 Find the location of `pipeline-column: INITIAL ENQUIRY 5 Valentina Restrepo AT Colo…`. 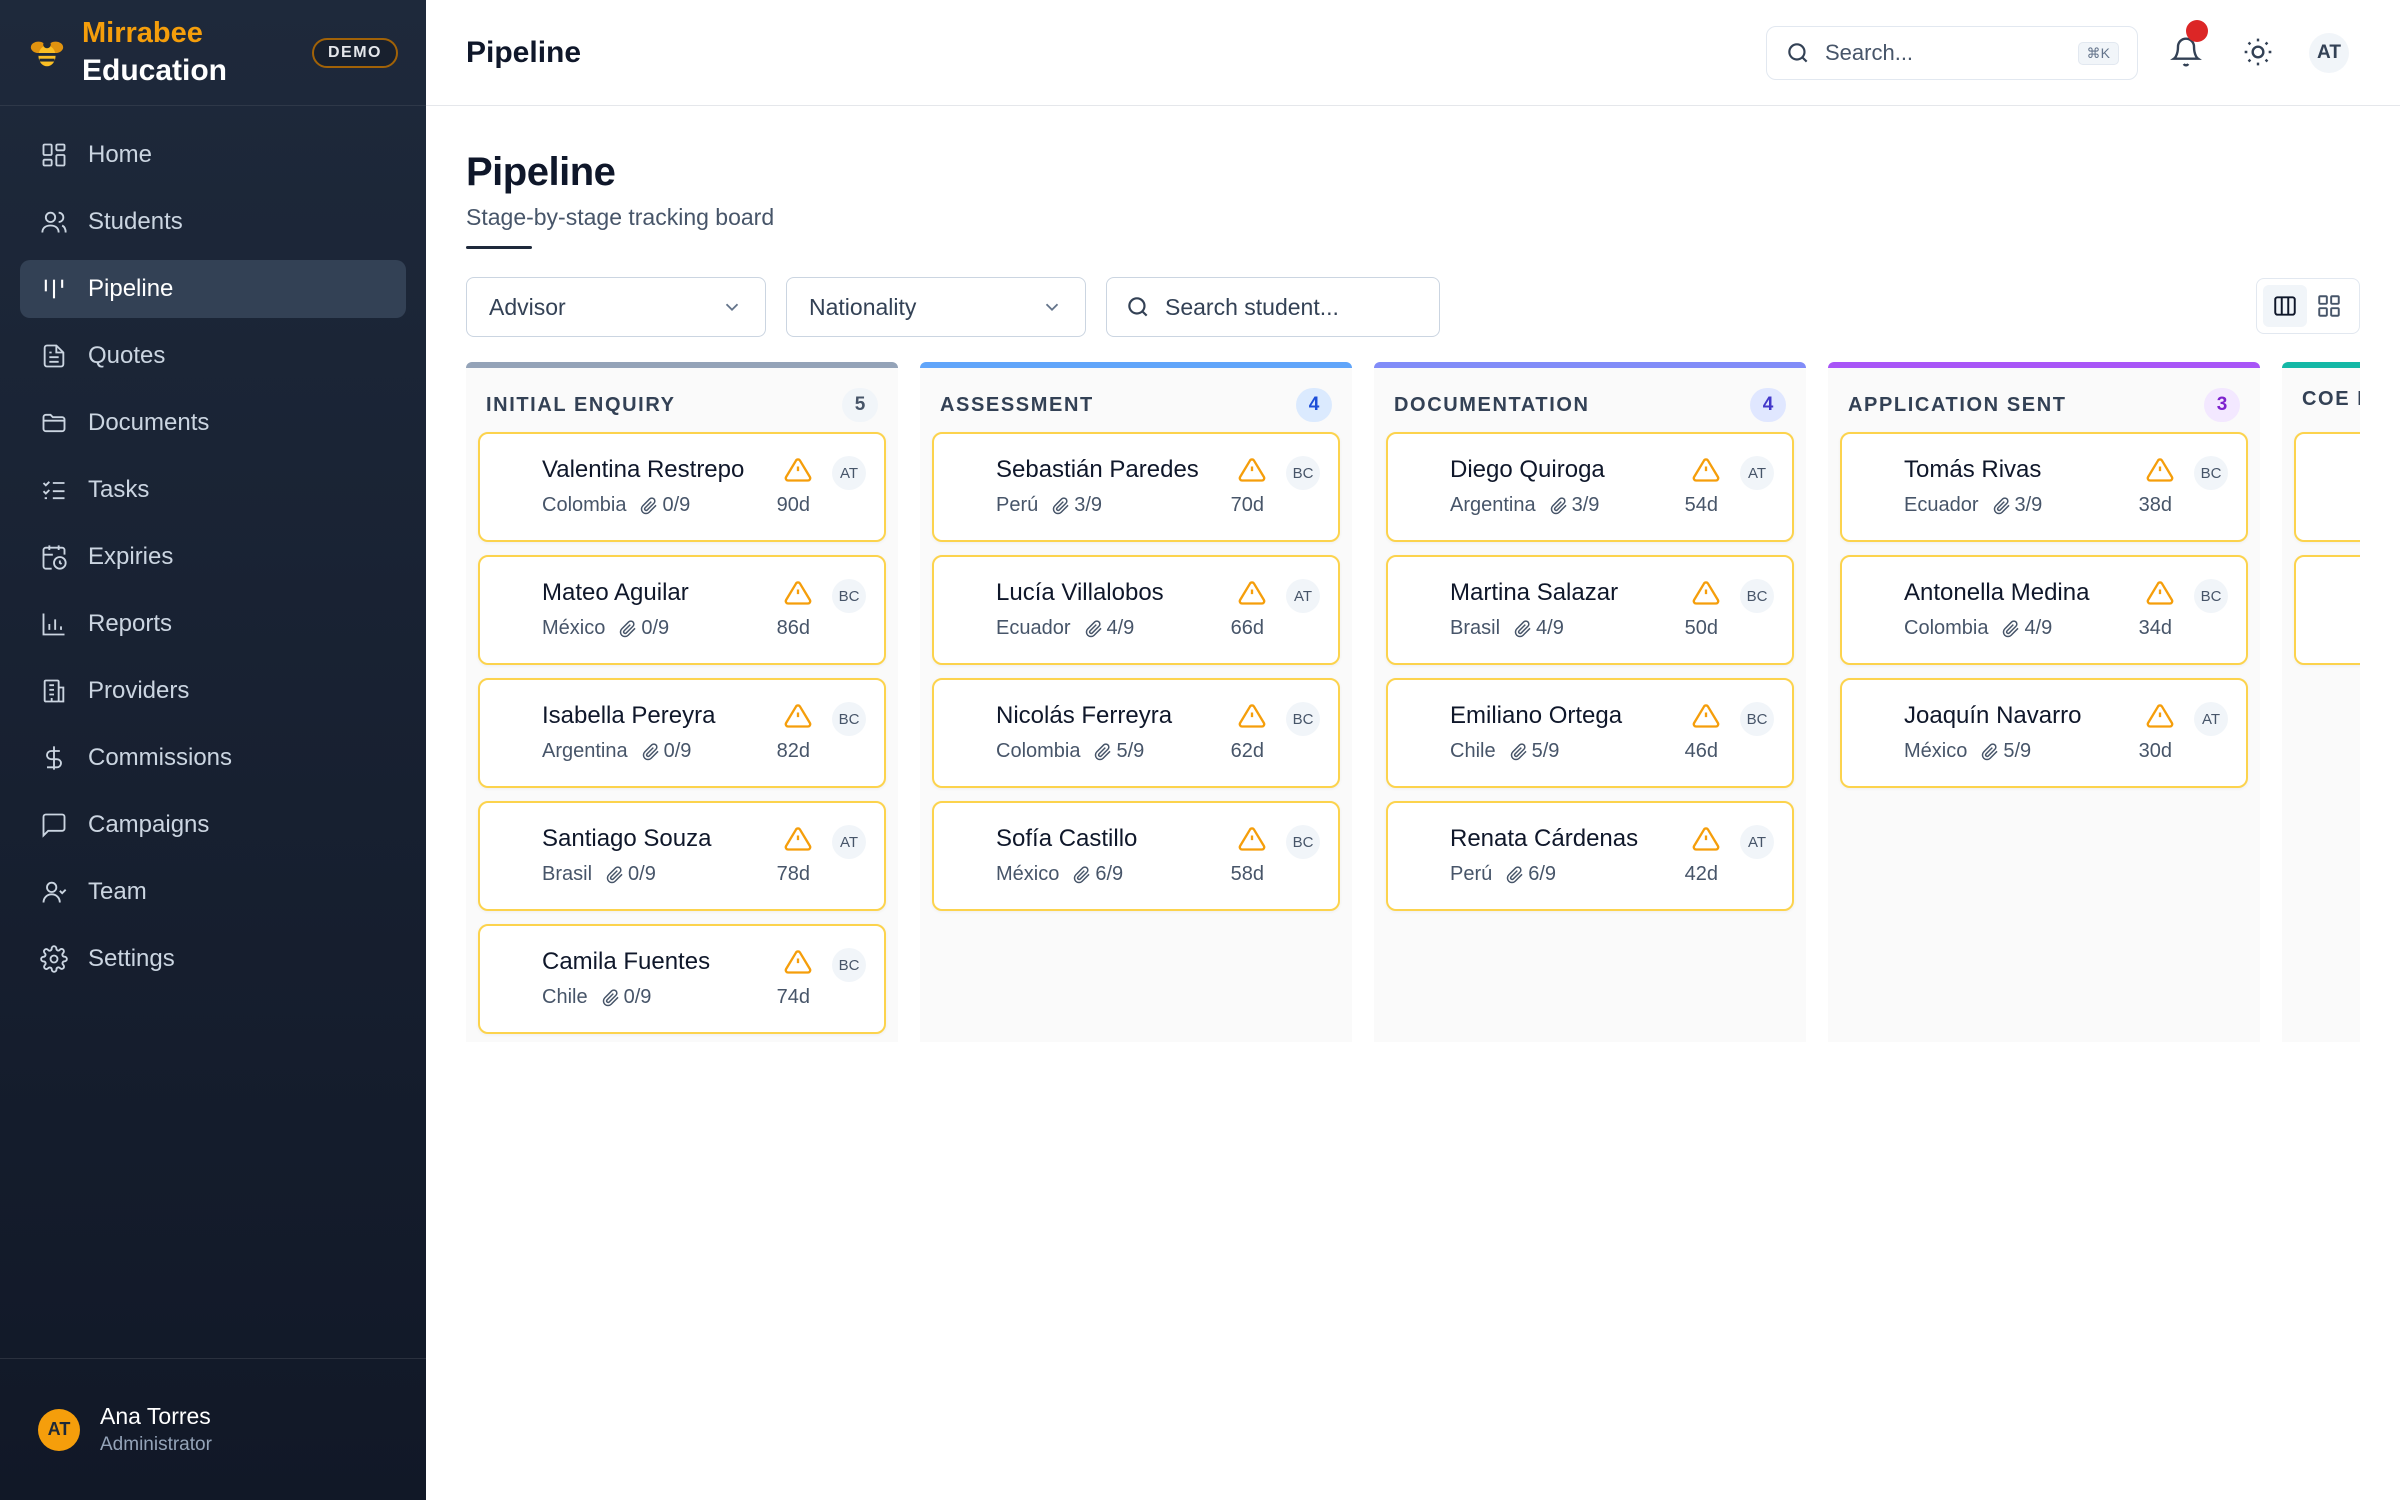

pipeline-column: INITIAL ENQUIRY 5 Valentina Restrepo AT Colo… is located at coordinates (682, 702).